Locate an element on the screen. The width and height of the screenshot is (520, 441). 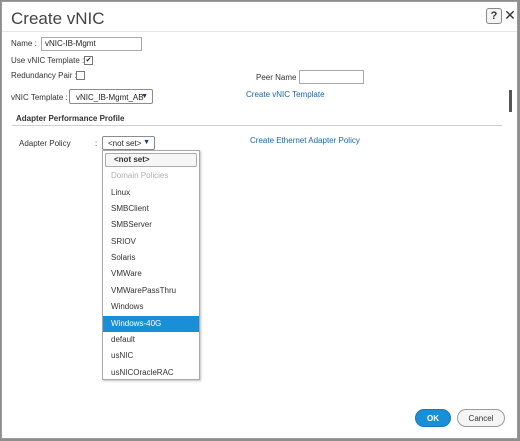
adapter-policy-select: <not set> ▼ is located at coordinates (128, 143).